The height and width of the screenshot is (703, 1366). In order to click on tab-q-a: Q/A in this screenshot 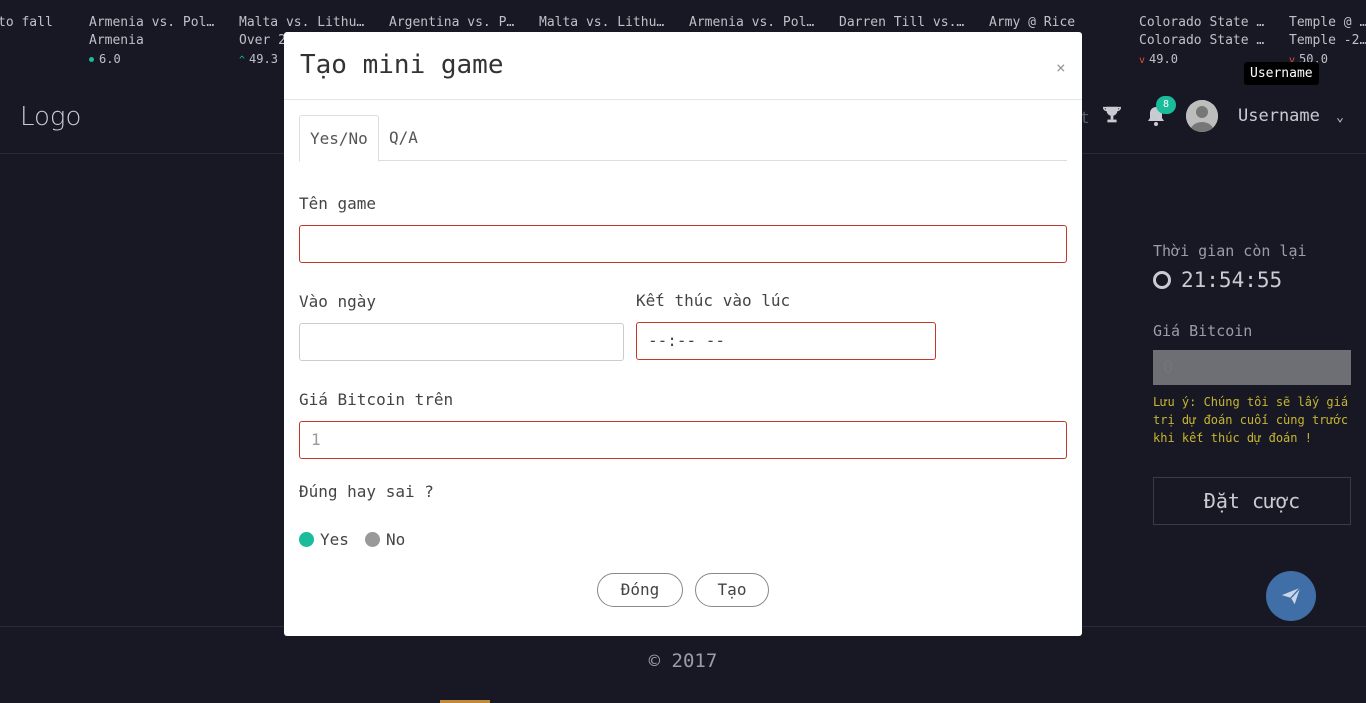, I will do `click(403, 138)`.